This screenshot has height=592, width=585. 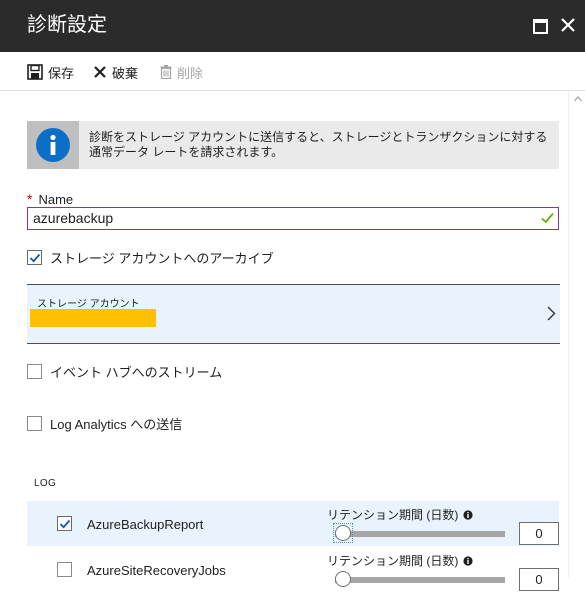 I want to click on command-bar: 保存 破棄 削除, so click(x=292, y=71).